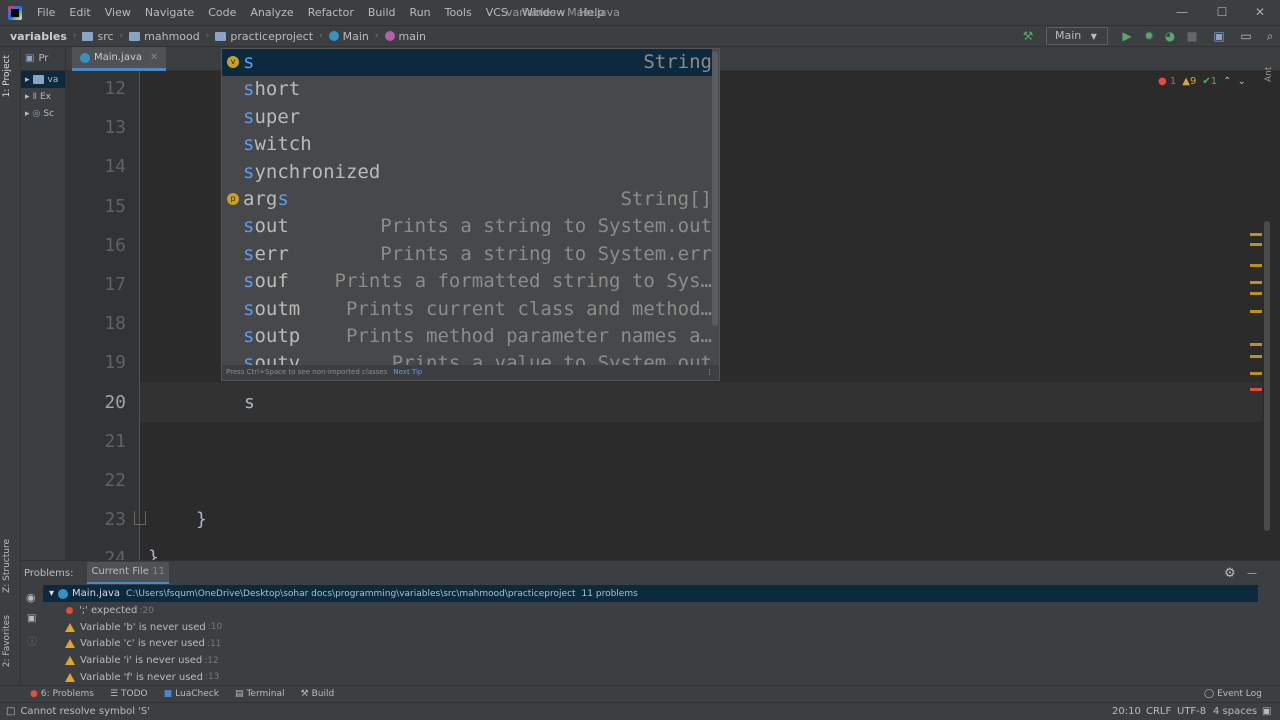 Image resolution: width=1280 pixels, height=720 pixels. Describe the element at coordinates (1271, 315) in the screenshot. I see `editor-scrollbar` at that location.